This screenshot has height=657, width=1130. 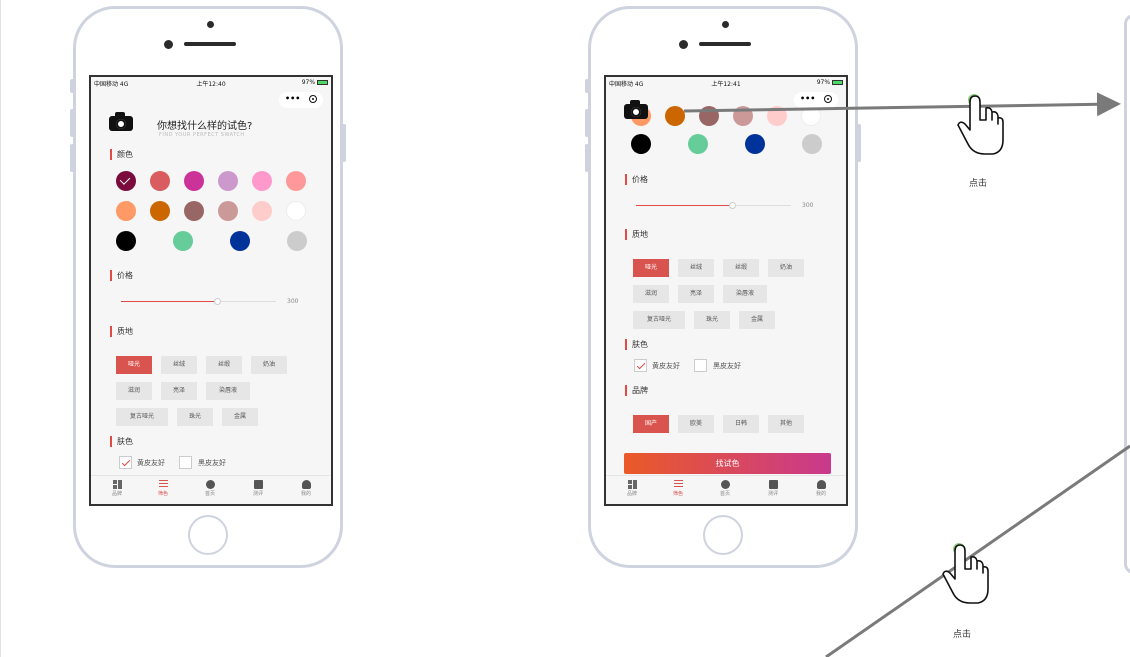 I want to click on click-annotation-top: 点击, so click(x=978, y=184).